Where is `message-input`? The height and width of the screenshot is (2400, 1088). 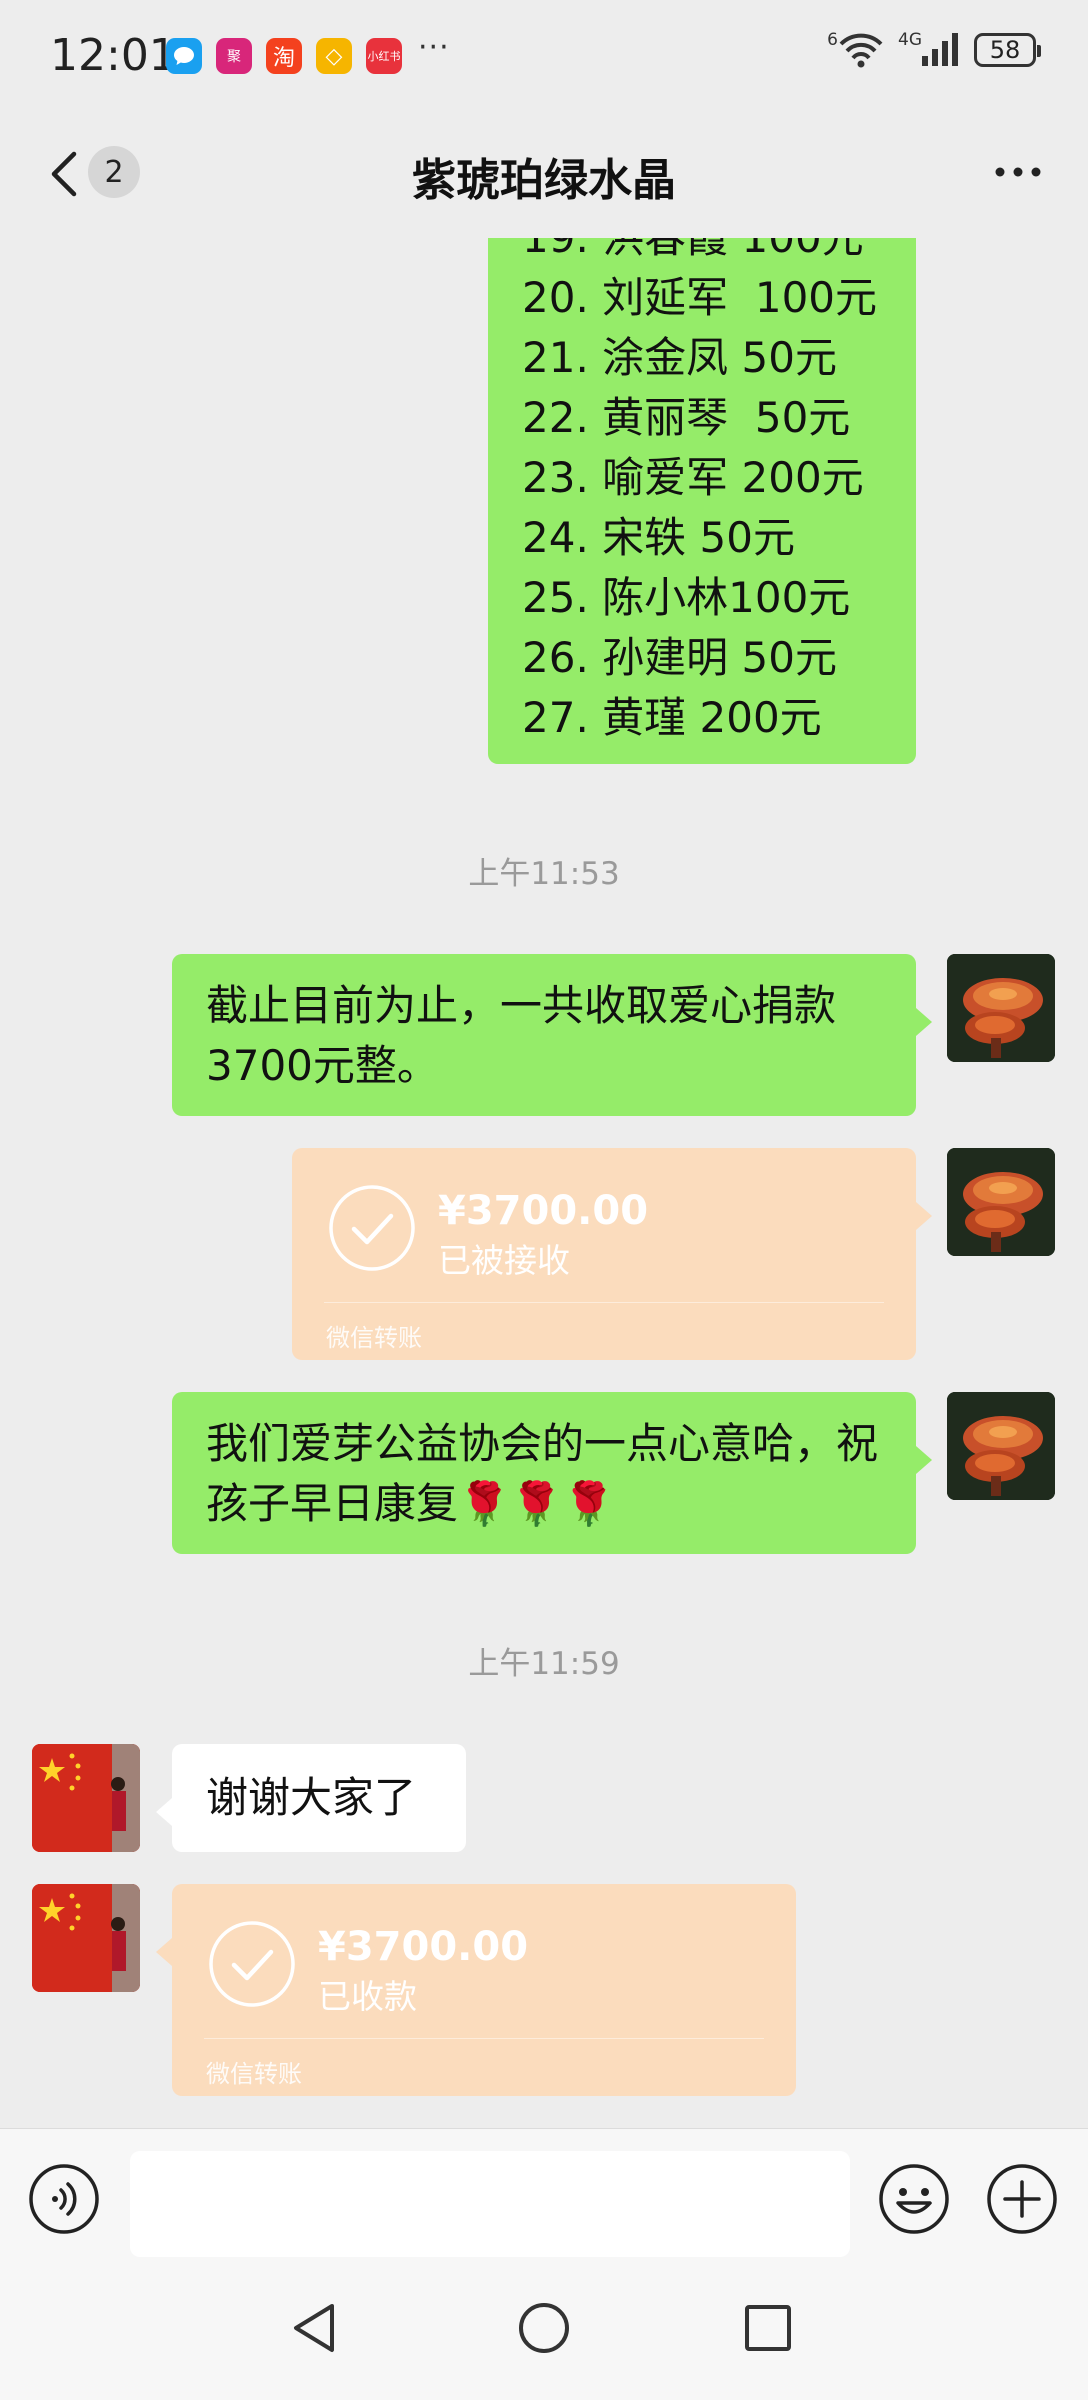
message-input is located at coordinates (490, 2204).